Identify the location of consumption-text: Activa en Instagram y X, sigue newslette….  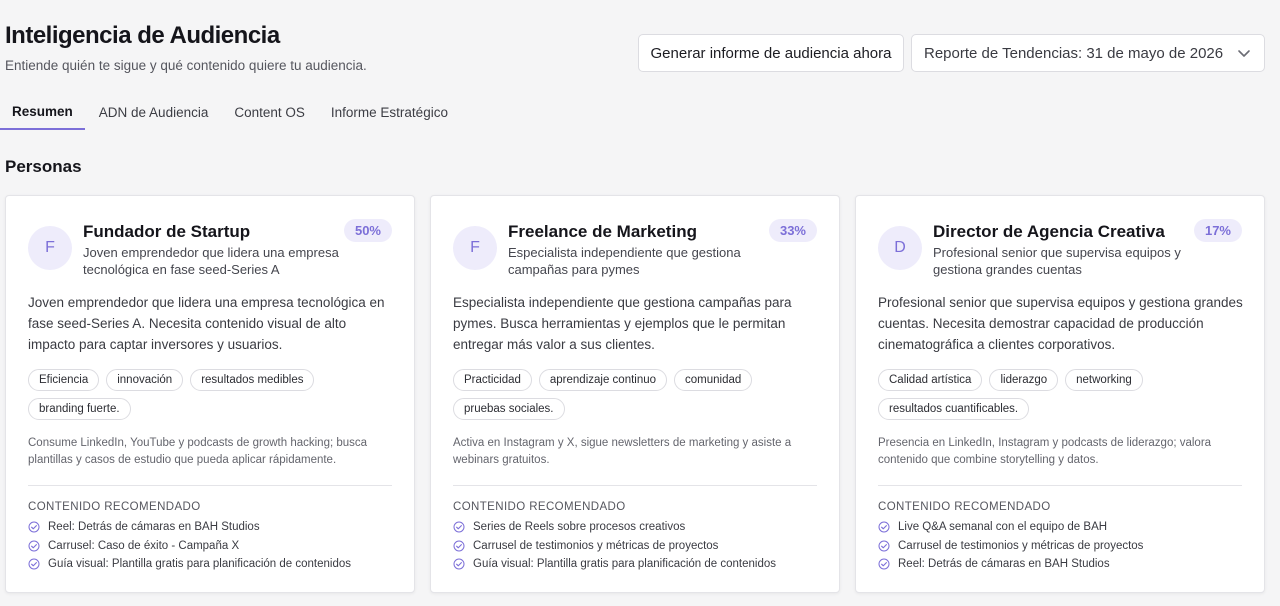
(622, 451).